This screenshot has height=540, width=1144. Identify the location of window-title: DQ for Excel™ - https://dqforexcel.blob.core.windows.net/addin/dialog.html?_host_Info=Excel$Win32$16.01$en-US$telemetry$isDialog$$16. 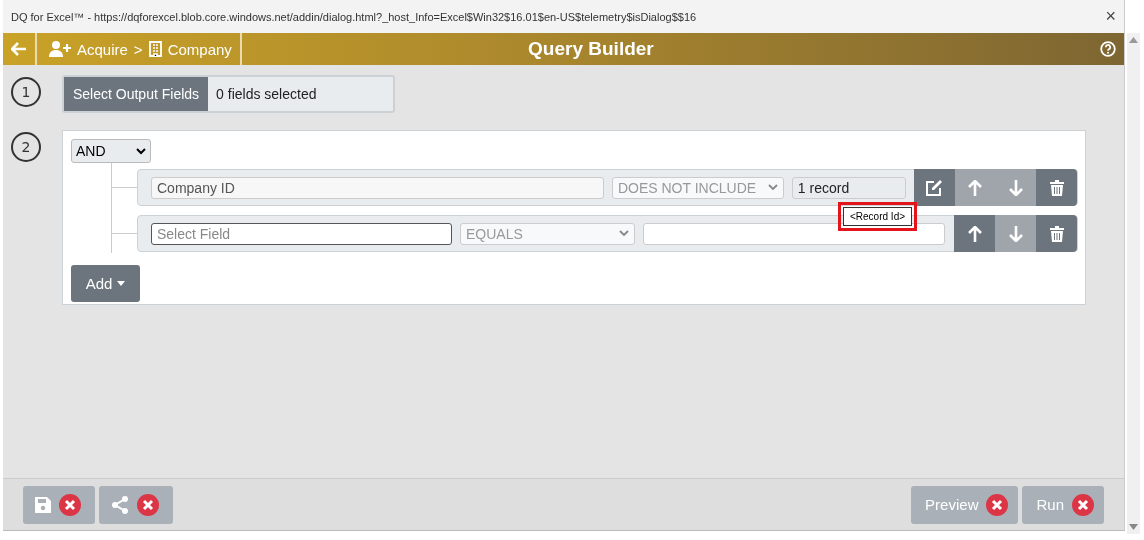
(354, 16).